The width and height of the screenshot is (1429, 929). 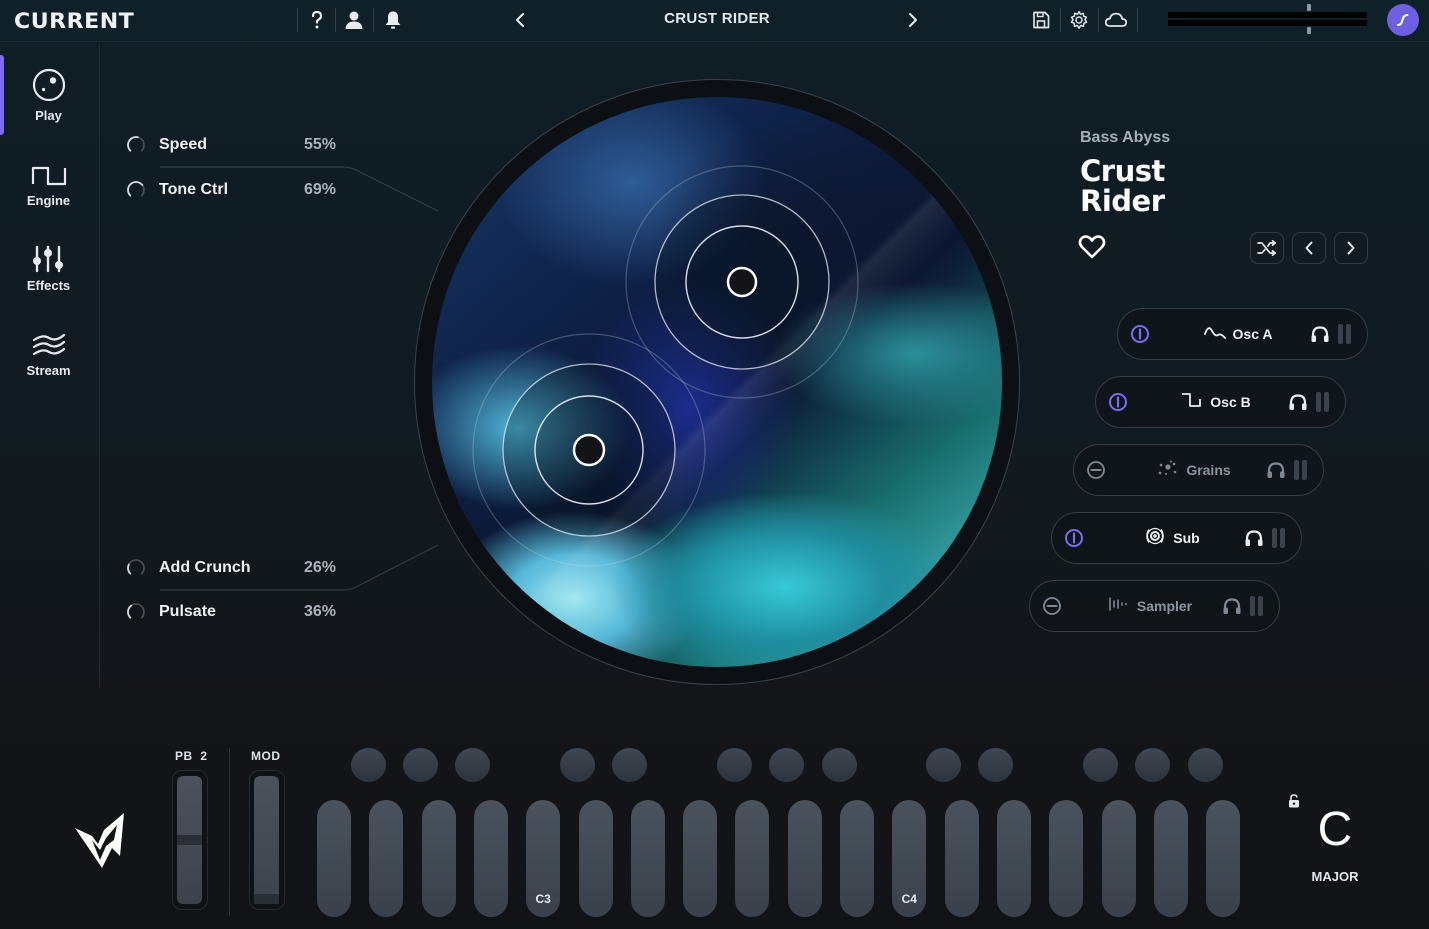 I want to click on help-icon, so click(x=317, y=20).